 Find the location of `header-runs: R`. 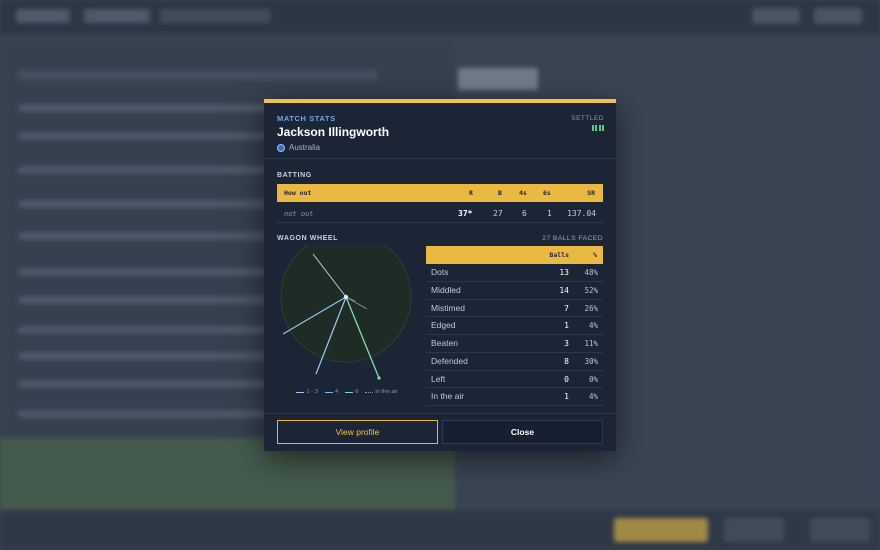

header-runs: R is located at coordinates (471, 193).